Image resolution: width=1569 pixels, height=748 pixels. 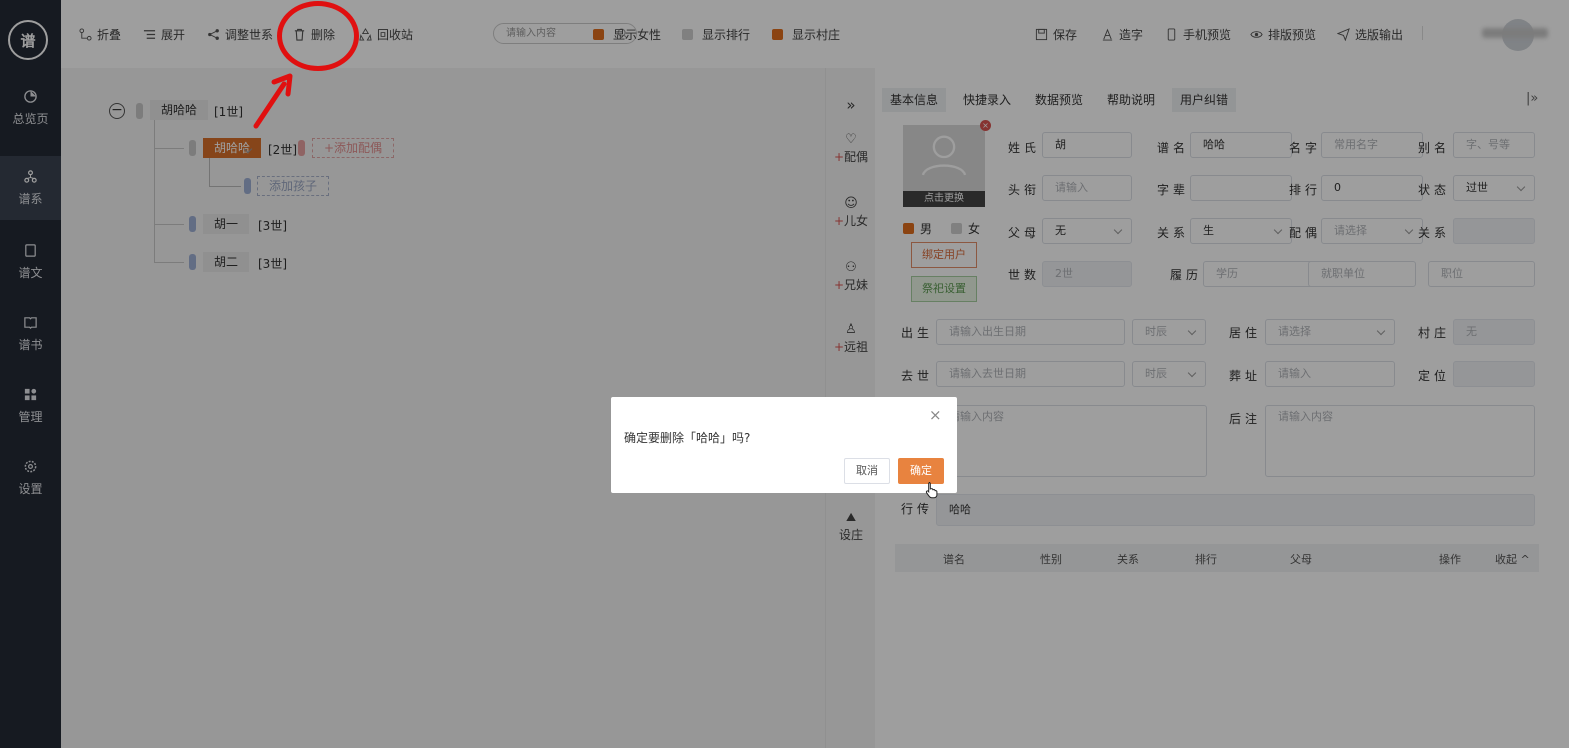 I want to click on hand-cursor-icon, so click(x=931, y=490).